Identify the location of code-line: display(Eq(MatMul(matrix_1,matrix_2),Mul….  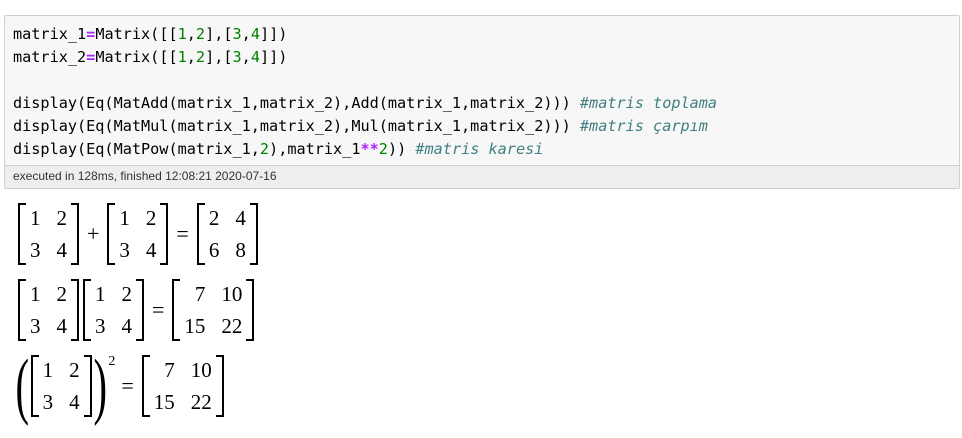
(482, 126).